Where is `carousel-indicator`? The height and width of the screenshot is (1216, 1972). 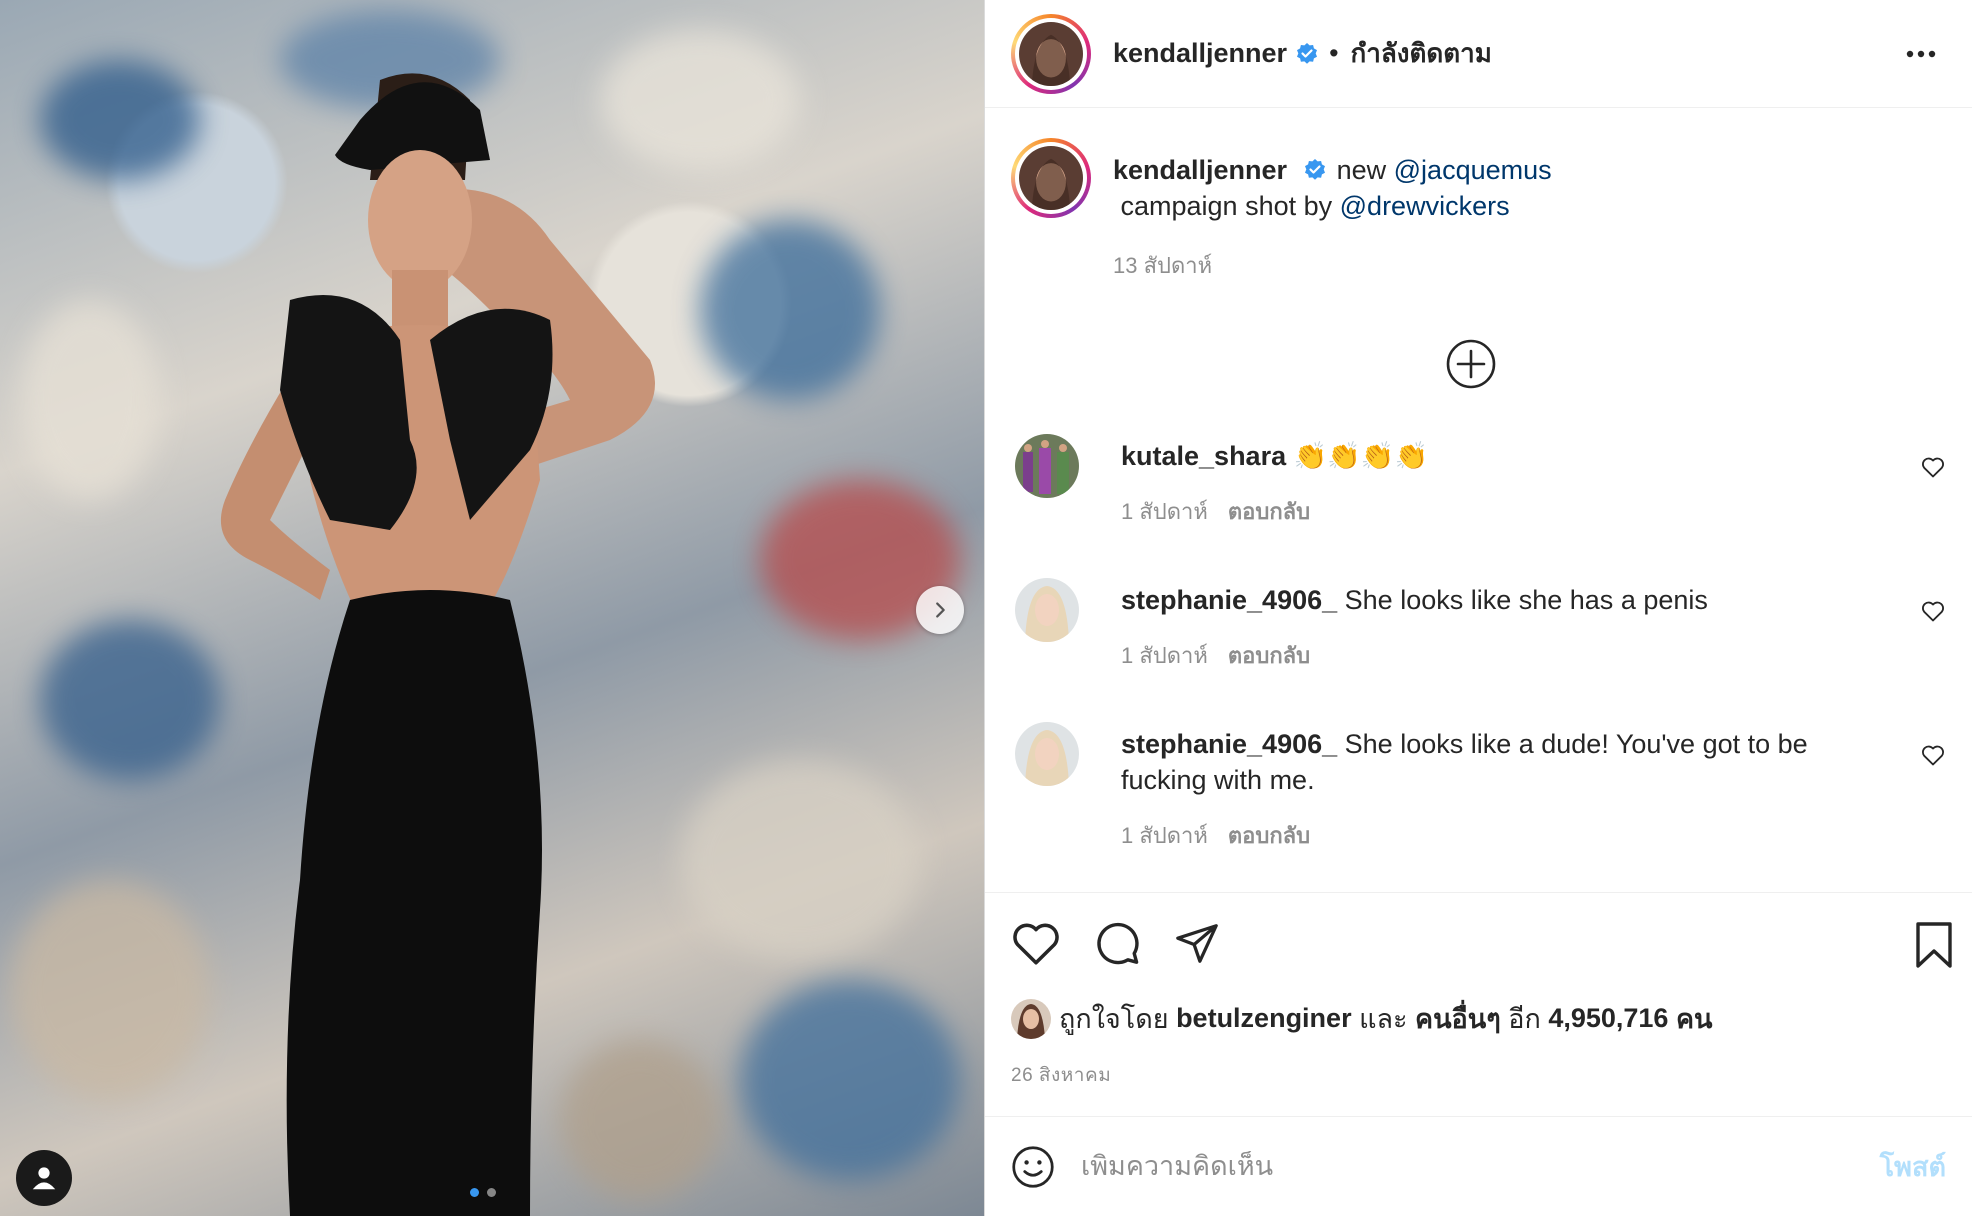 carousel-indicator is located at coordinates (483, 1192).